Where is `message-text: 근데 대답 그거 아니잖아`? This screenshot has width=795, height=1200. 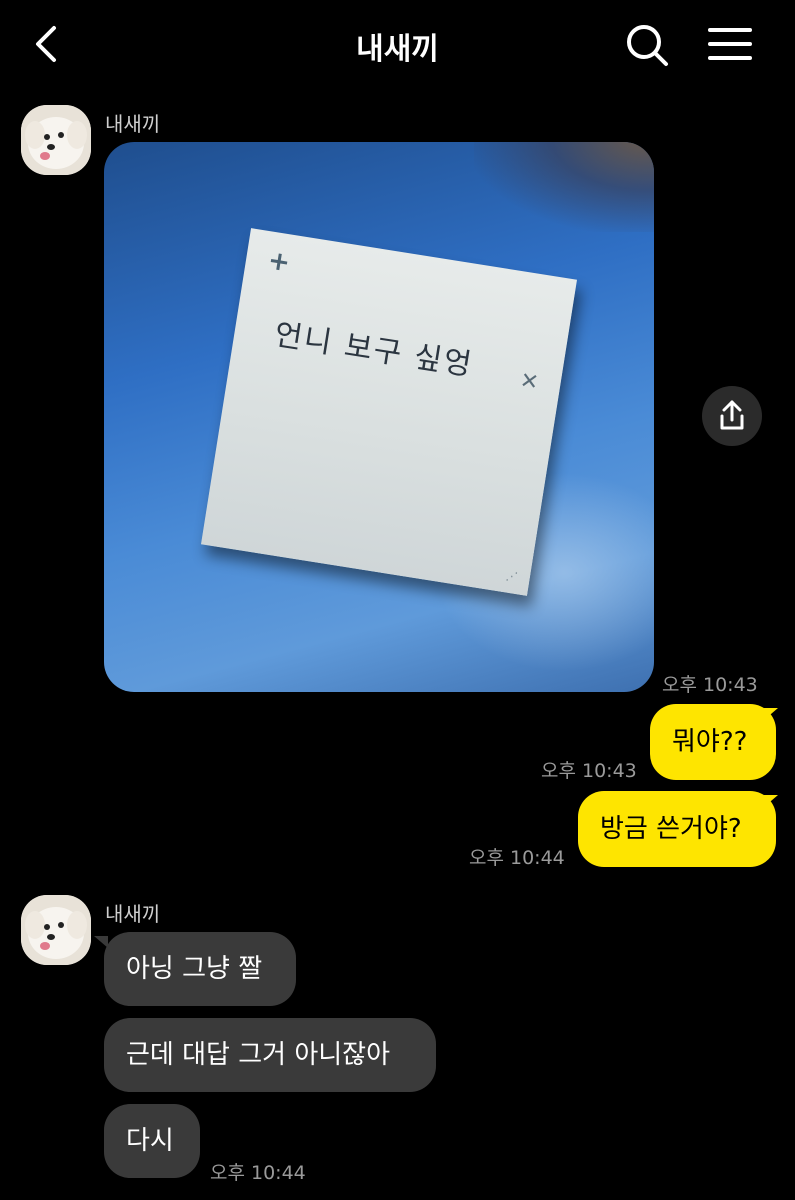
message-text: 근데 대답 그거 아니잖아 is located at coordinates (258, 1055).